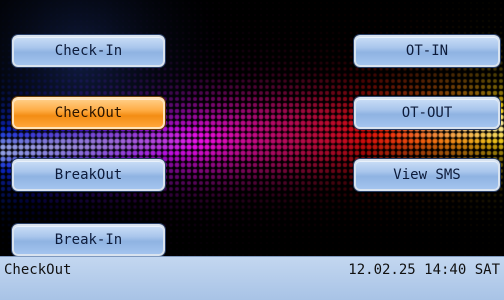 This screenshot has width=504, height=300. I want to click on breakout-button: BreakOut, so click(88, 175).